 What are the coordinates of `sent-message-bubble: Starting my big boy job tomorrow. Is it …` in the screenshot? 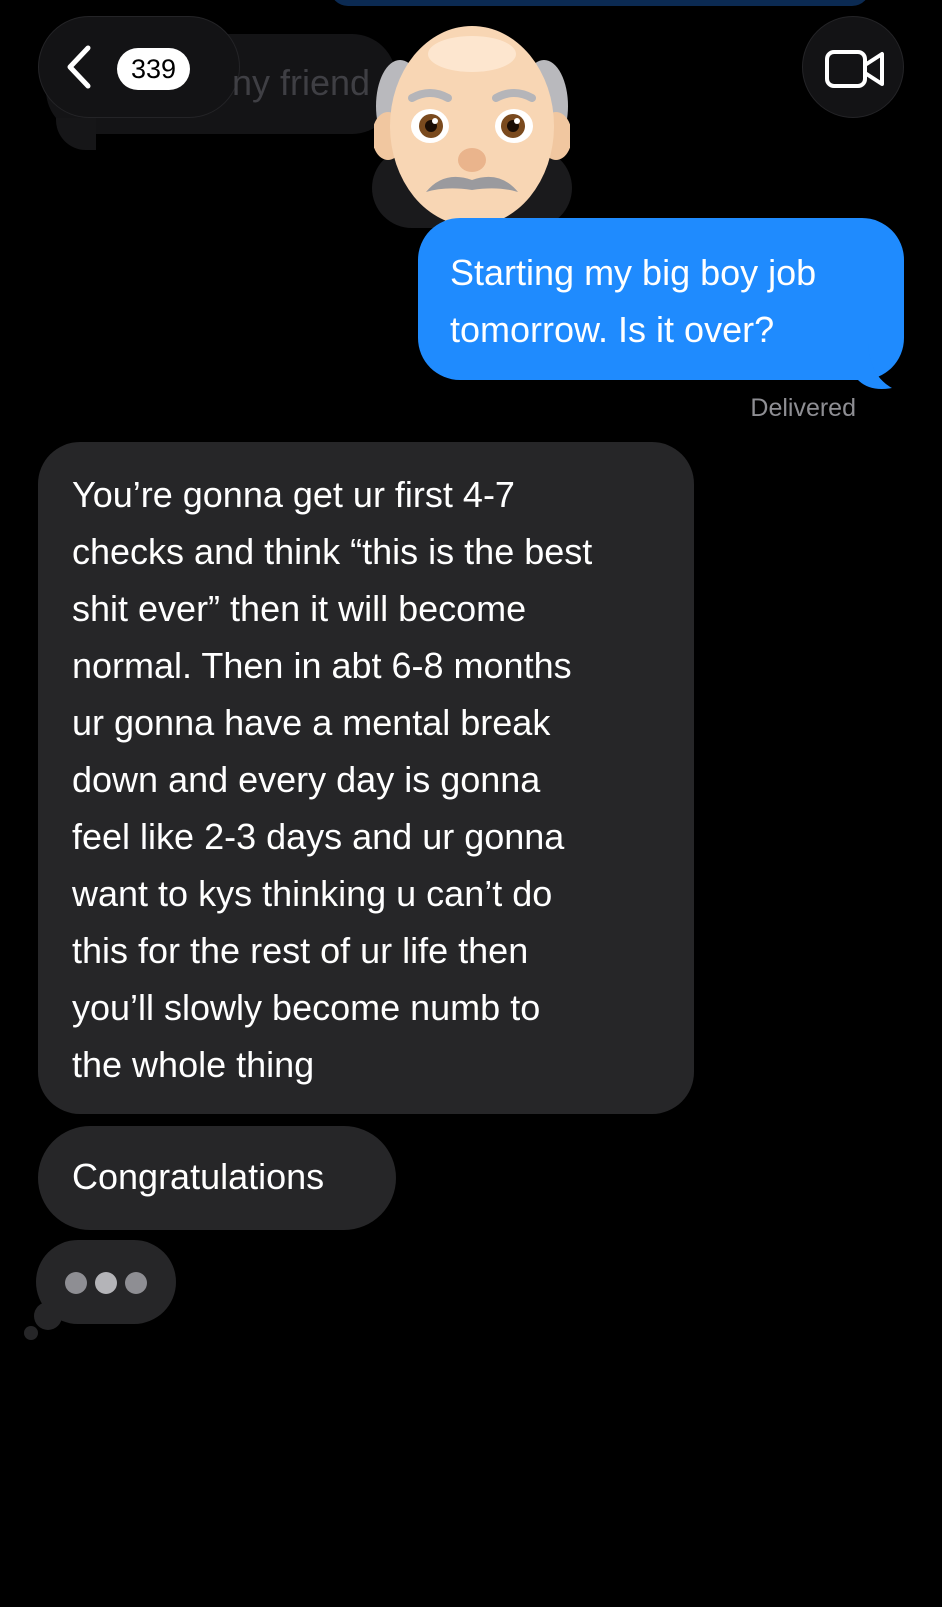 It's located at (661, 299).